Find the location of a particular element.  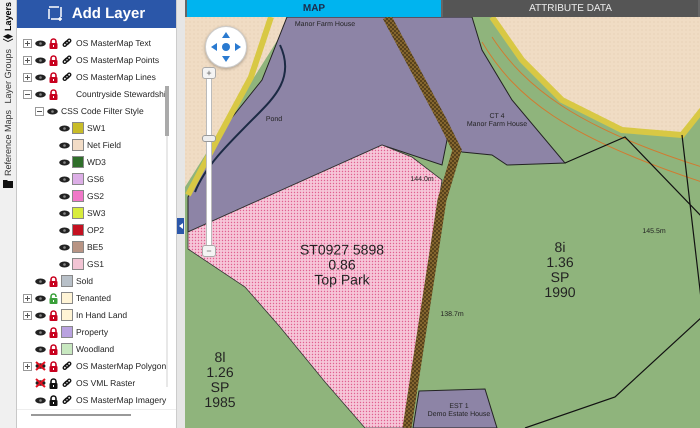

add-layer-icon is located at coordinates (56, 14).